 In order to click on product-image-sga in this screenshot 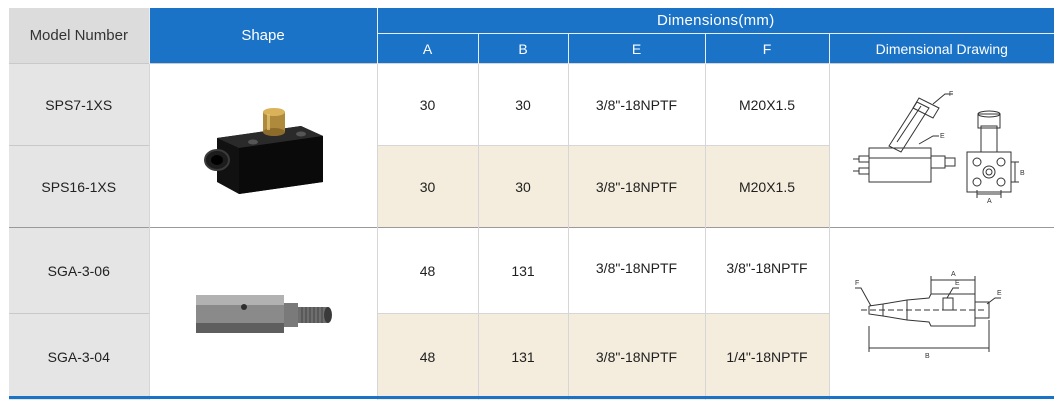, I will do `click(262, 313)`.